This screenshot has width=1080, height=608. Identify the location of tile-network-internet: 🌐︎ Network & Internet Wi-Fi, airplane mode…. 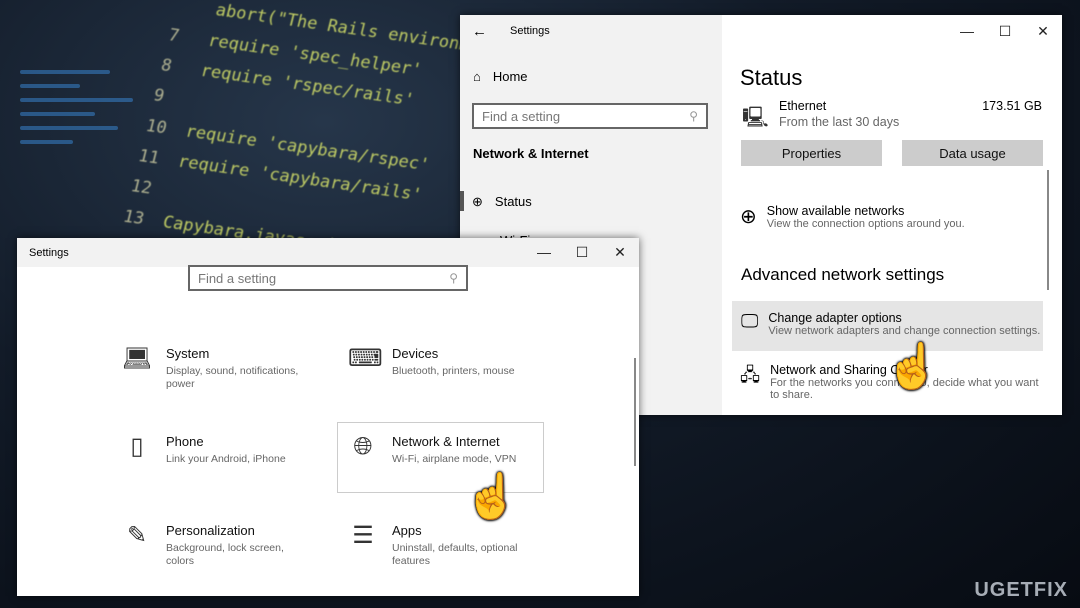
(440, 450).